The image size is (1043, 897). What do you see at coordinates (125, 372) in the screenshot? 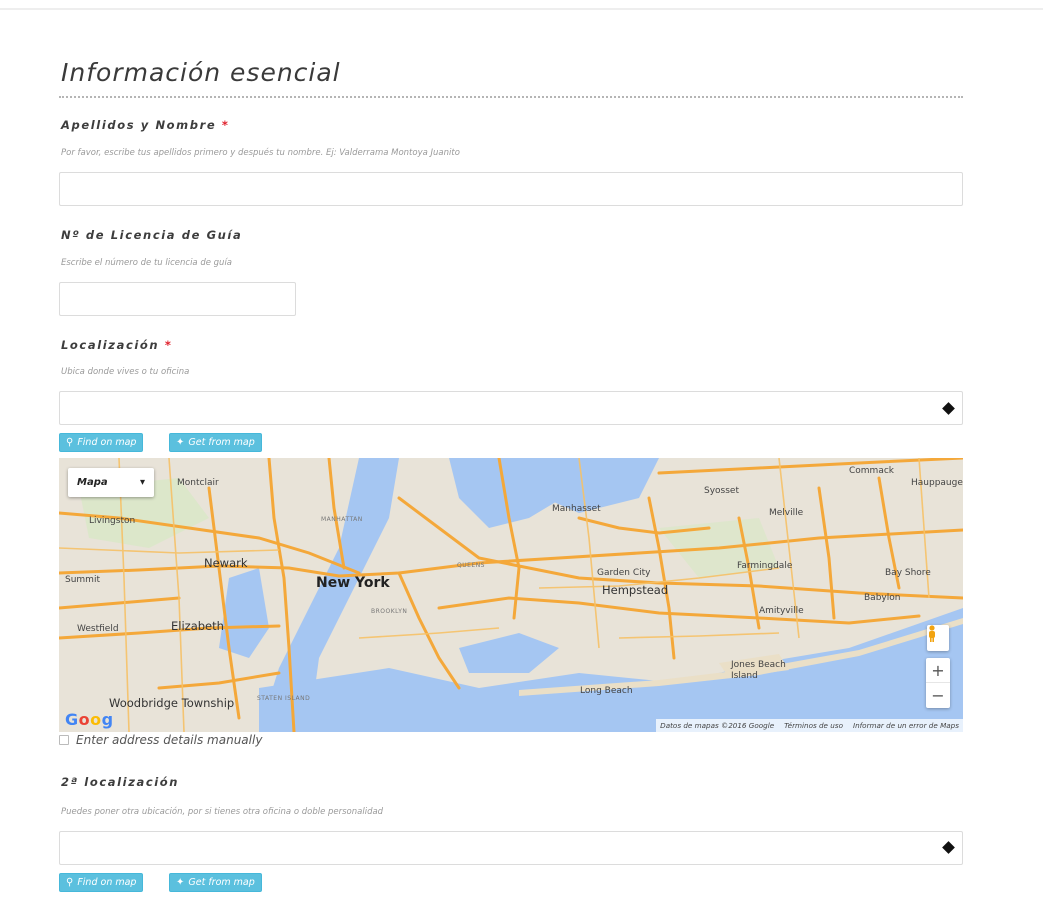
I see `location-help: Ubica donde vives o tu oficina` at bounding box center [125, 372].